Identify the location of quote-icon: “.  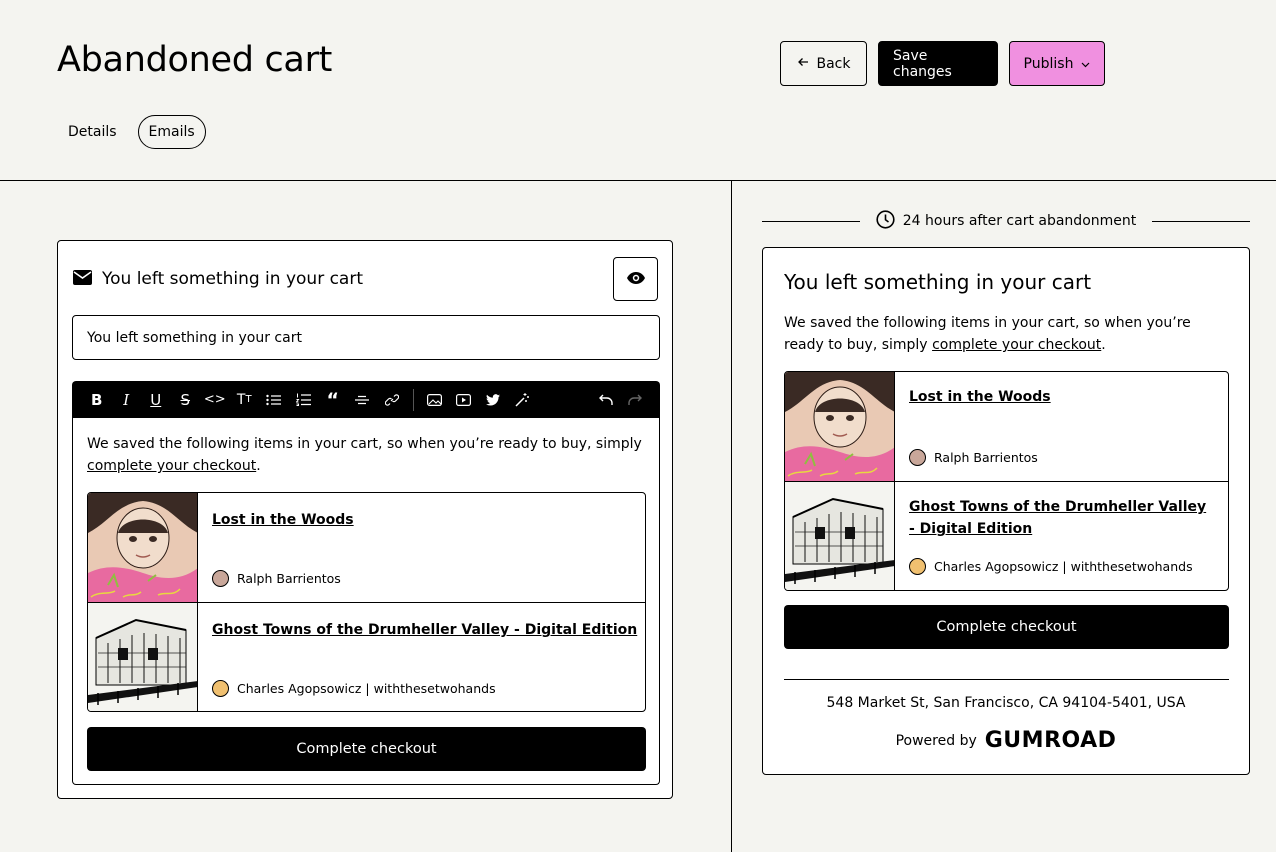
(333, 400).